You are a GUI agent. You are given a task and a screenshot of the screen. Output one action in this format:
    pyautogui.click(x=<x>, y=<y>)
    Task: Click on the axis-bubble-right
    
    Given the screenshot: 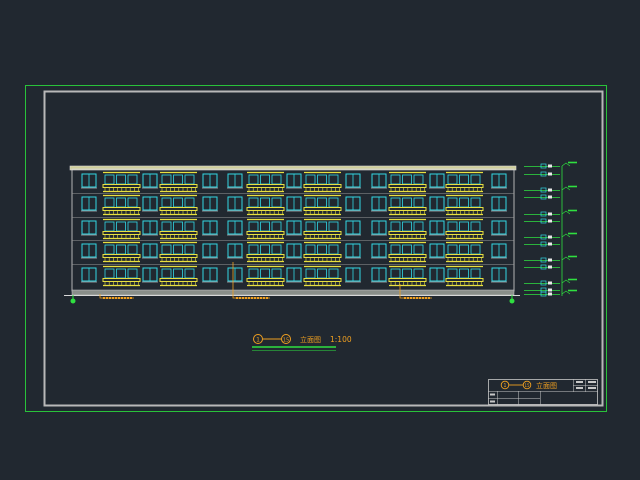 What is the action you would take?
    pyautogui.click(x=512, y=301)
    